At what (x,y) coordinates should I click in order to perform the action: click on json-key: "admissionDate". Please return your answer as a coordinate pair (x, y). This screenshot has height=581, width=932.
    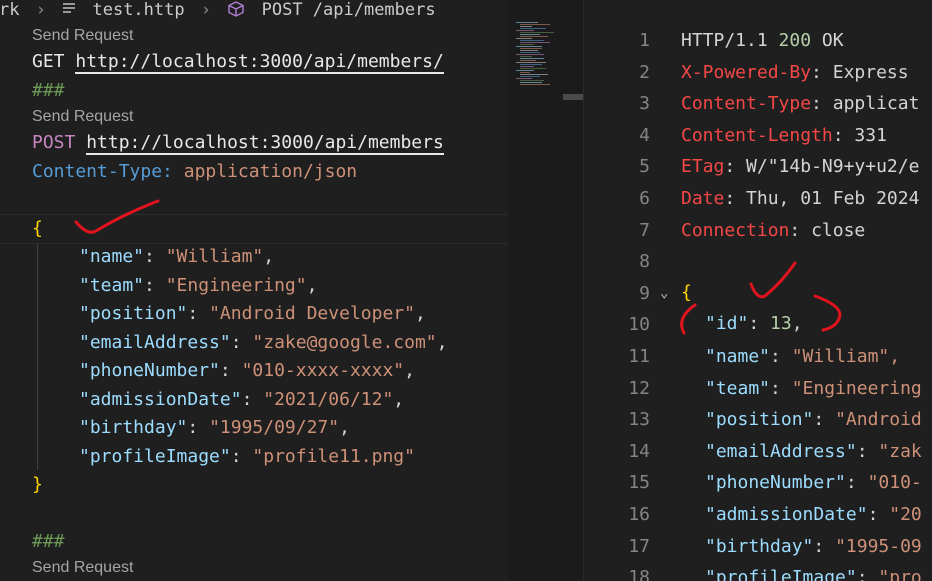
    Looking at the image, I should click on (160, 399).